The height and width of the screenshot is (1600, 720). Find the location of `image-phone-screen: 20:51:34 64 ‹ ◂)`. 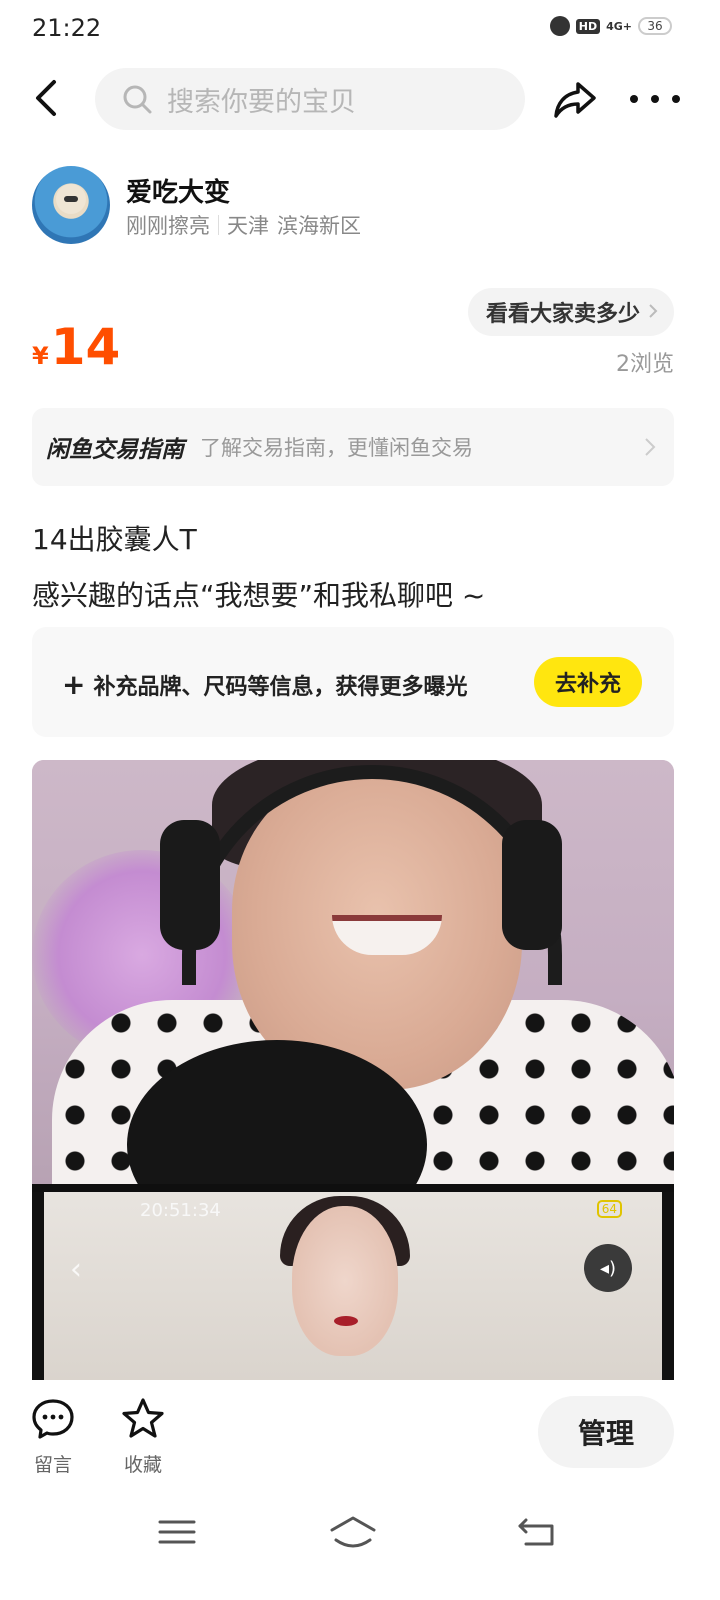

image-phone-screen: 20:51:34 64 ‹ ◂) is located at coordinates (353, 1286).